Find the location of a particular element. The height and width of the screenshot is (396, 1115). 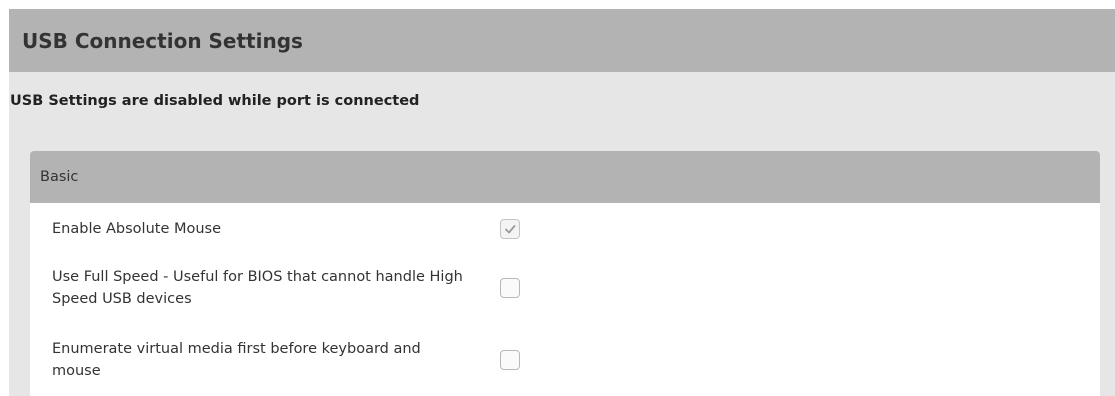

checkmark-icon is located at coordinates (510, 229).